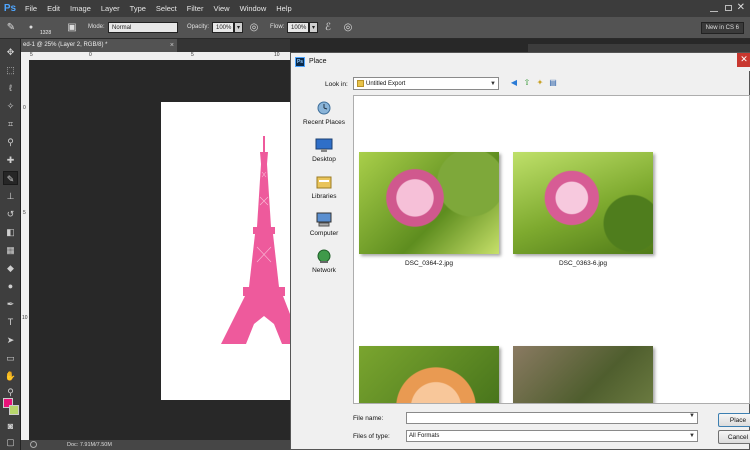 Image resolution: width=750 pixels, height=450 pixels. I want to click on document-size: Doc: 7.91M/7.50M, so click(89, 445).